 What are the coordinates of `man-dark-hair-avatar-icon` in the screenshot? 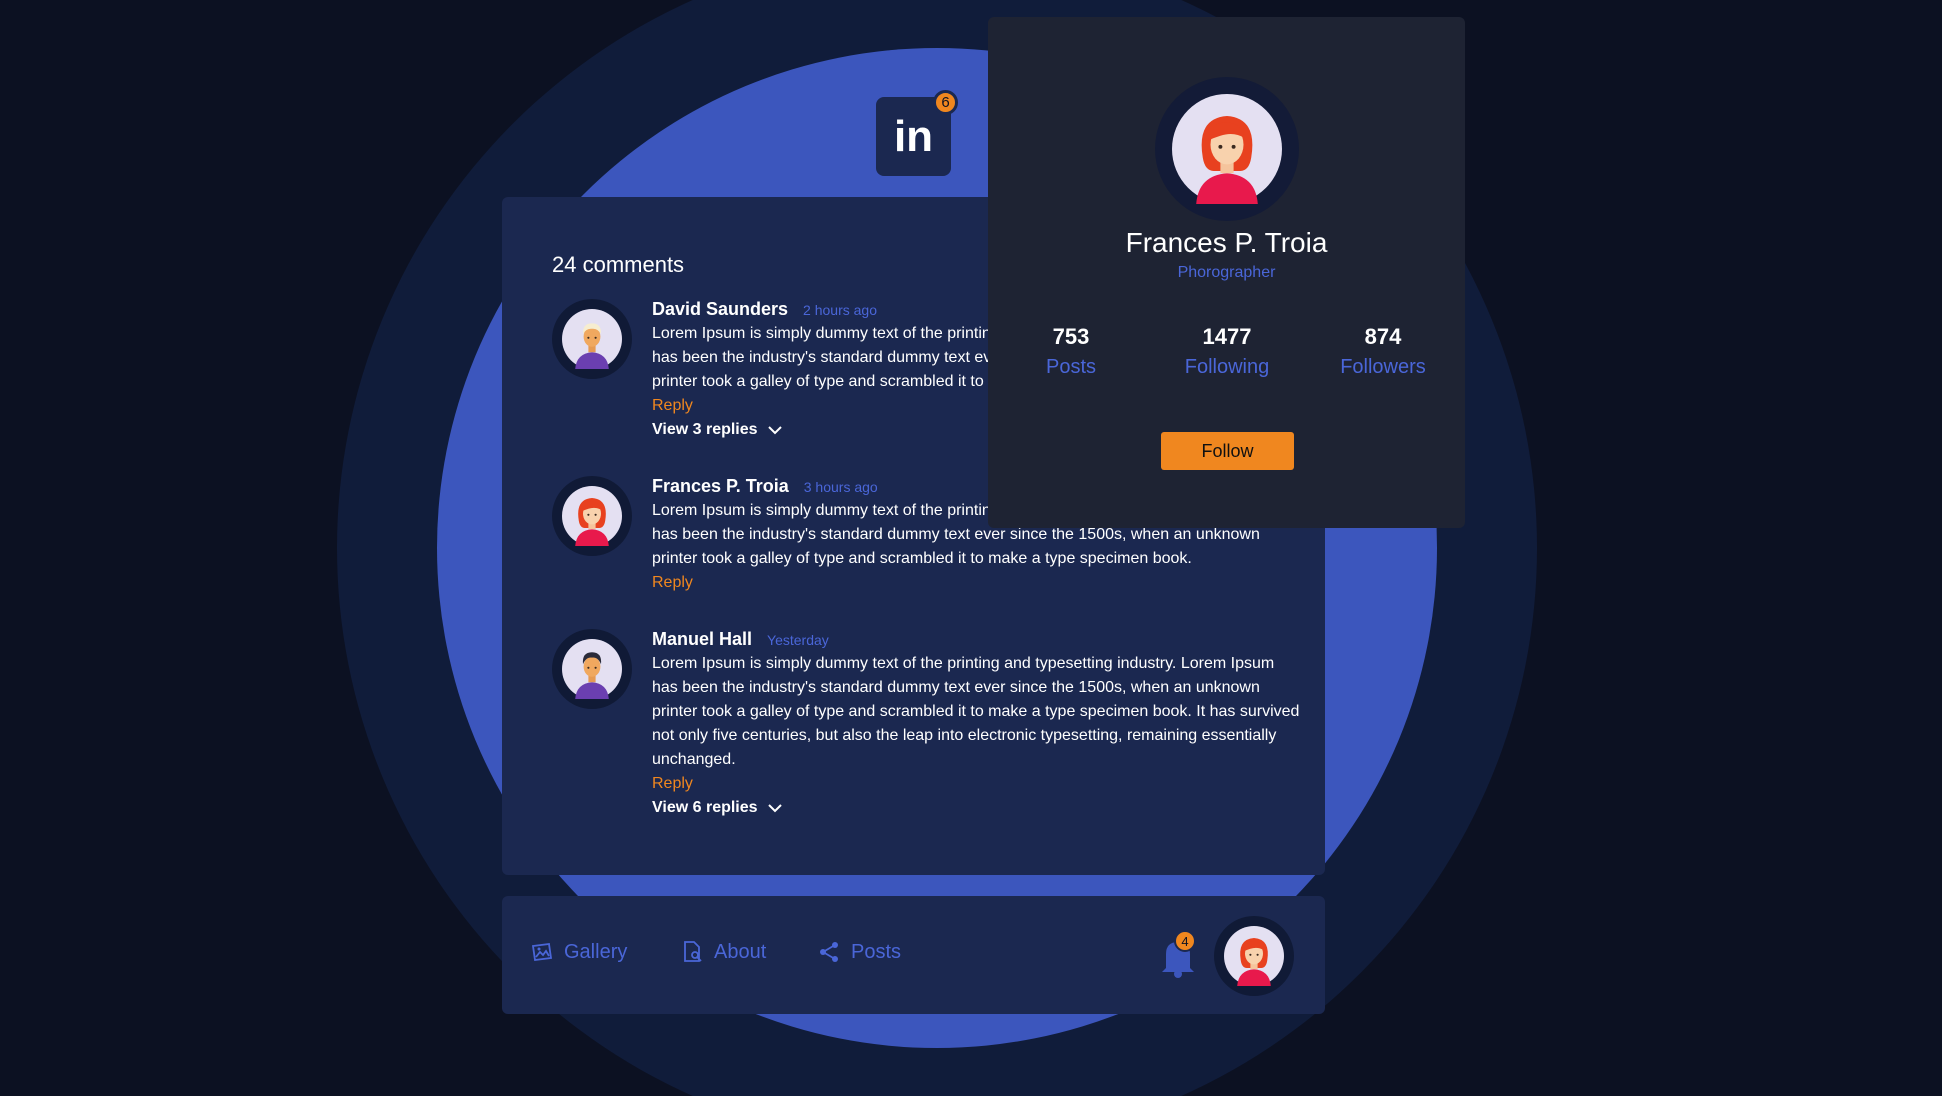 It's located at (592, 669).